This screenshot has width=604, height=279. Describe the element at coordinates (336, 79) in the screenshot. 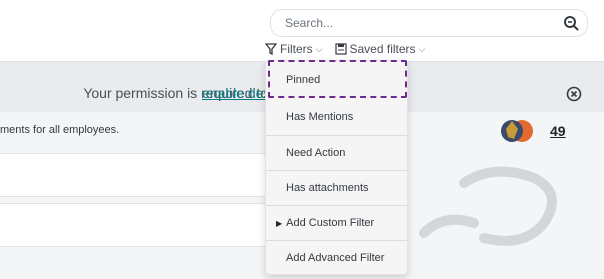

I see `filter-pinned: Pinned` at that location.